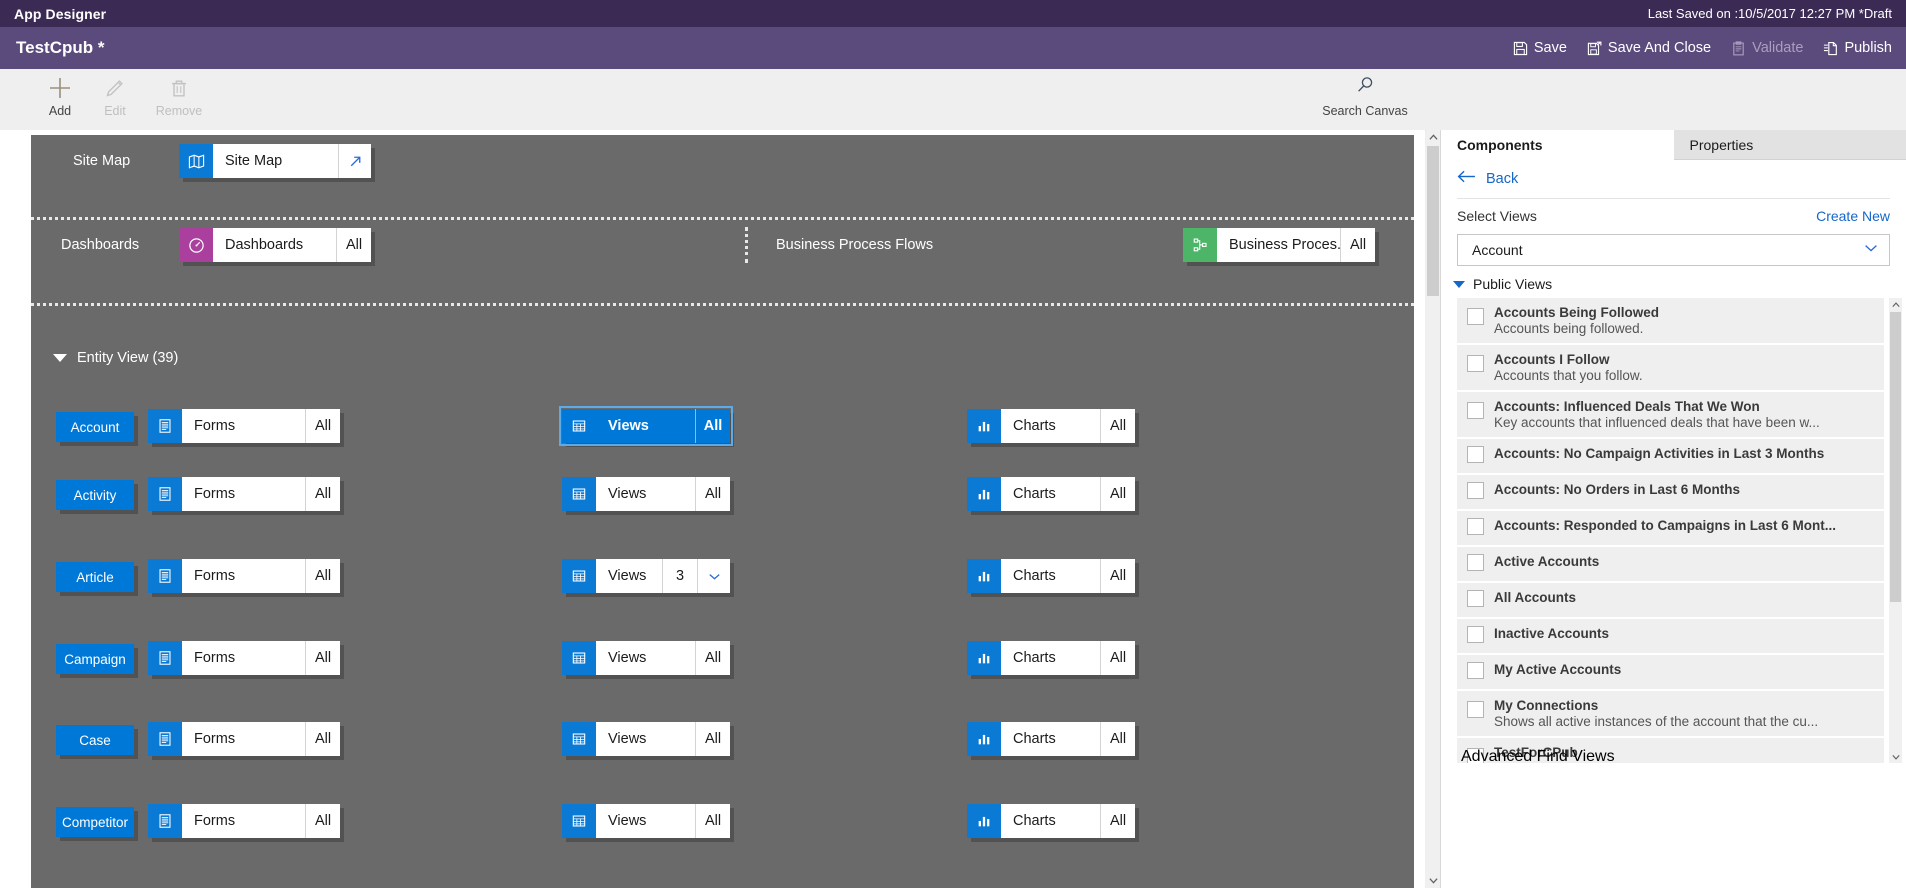  Describe the element at coordinates (1365, 96) in the screenshot. I see `search-canvas-button: Search Canvas` at that location.